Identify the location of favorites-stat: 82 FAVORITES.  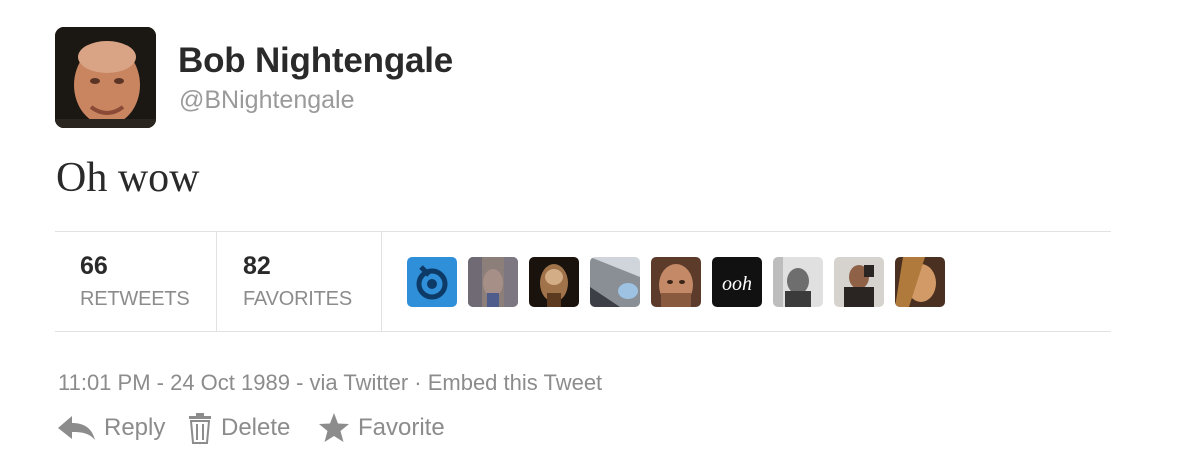
(299, 281).